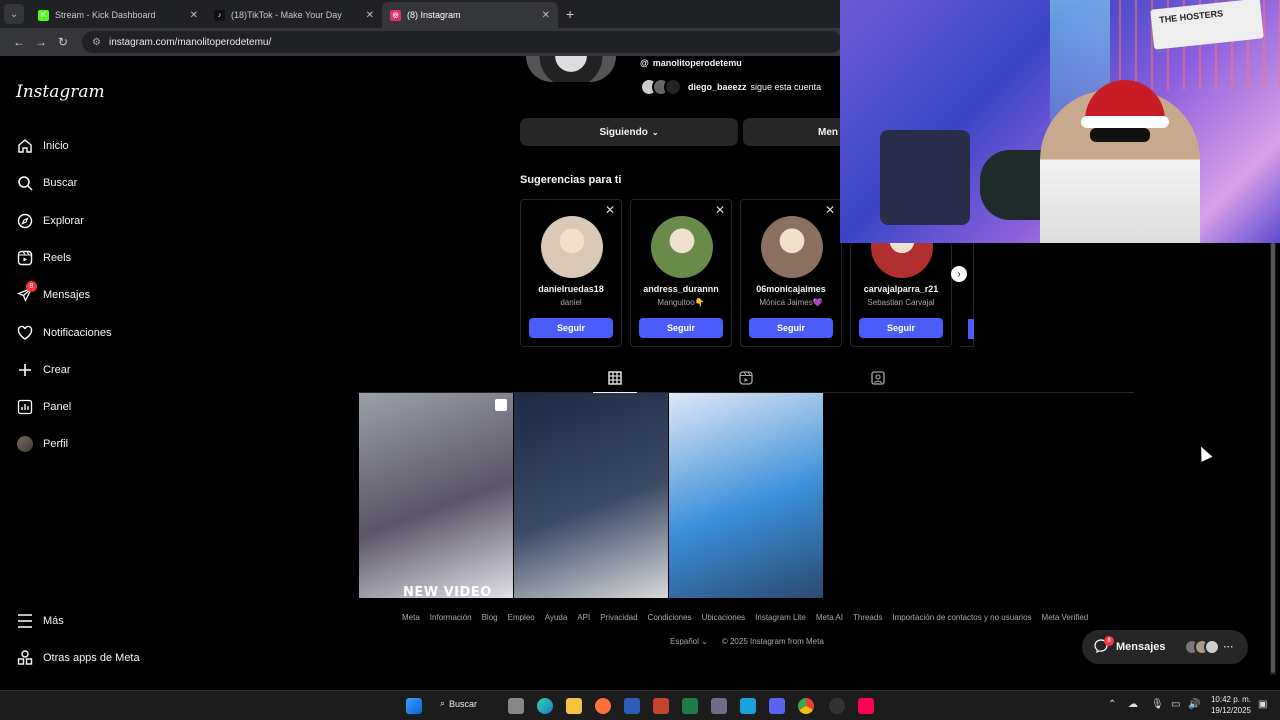  I want to click on suggestion-username: danielruedas18, so click(571, 289).